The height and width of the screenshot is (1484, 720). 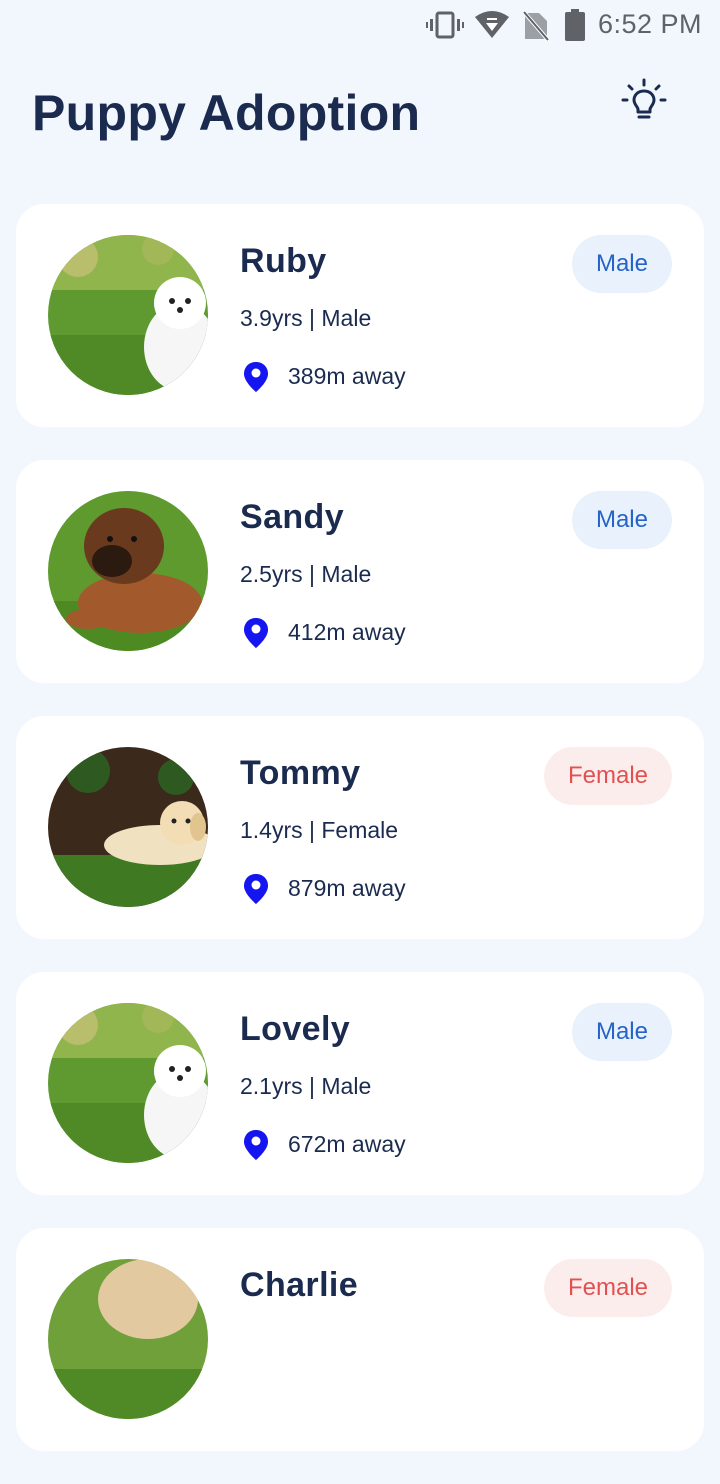 I want to click on puppy-card: Tommy 1.4yrs | Female 879m away Female, so click(x=360, y=827).